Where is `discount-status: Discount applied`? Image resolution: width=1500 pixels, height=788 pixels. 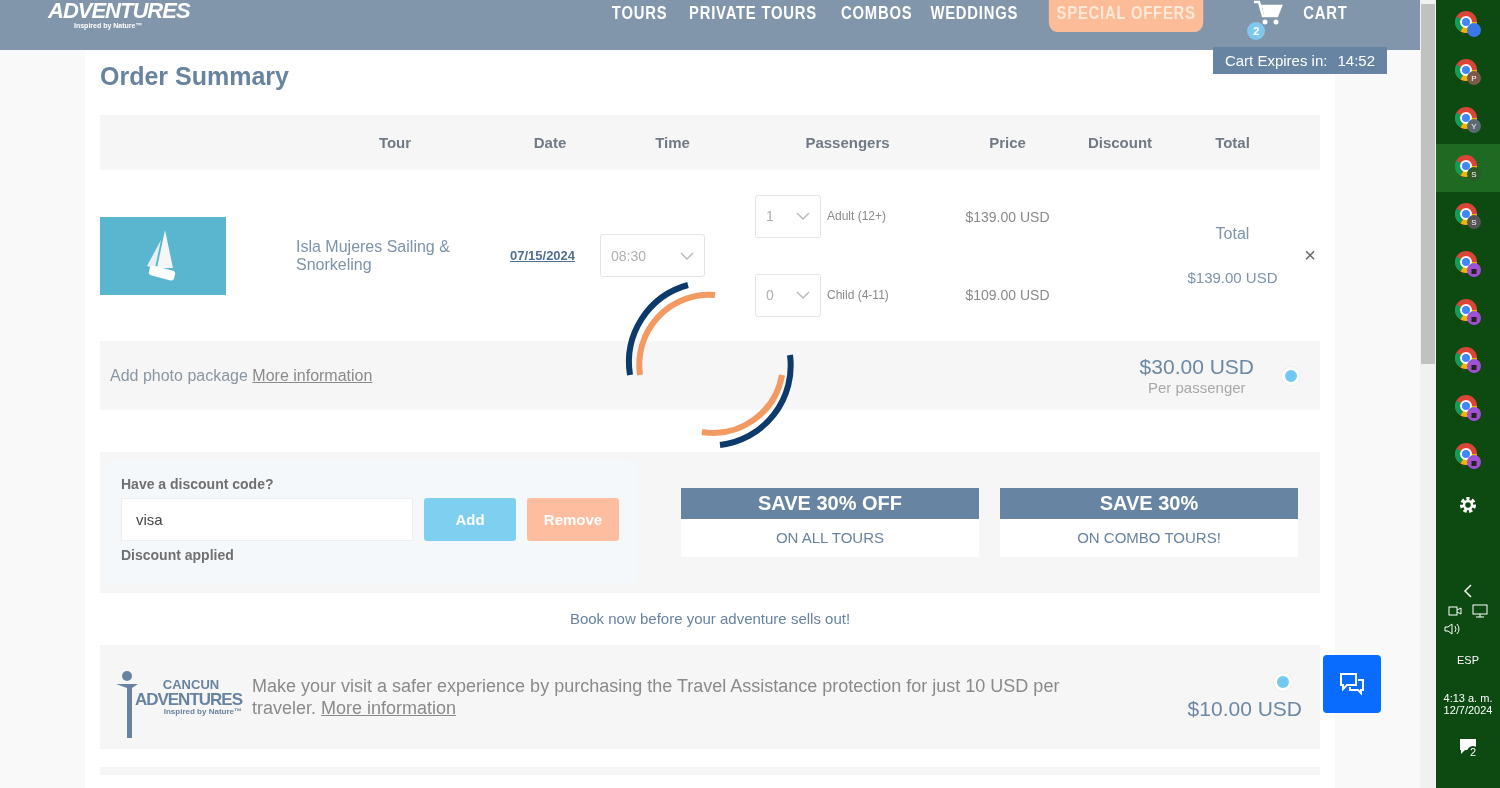
discount-status: Discount applied is located at coordinates (178, 555).